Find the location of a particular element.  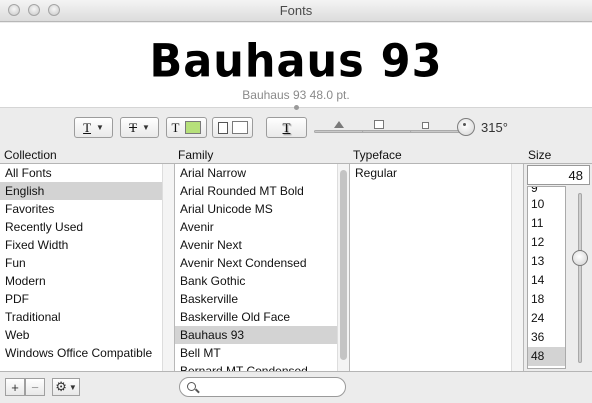

family-list-item: Bauhaus 93 is located at coordinates (256, 335).